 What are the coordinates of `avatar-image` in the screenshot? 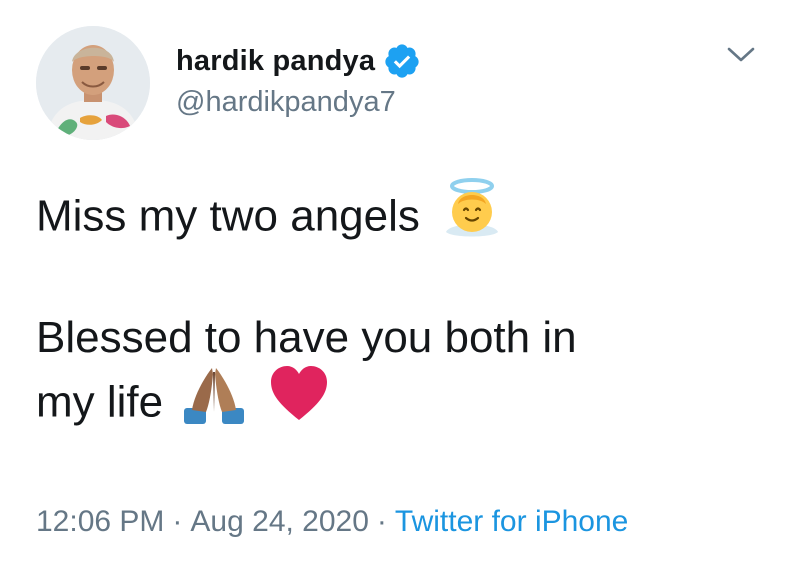 It's located at (93, 83).